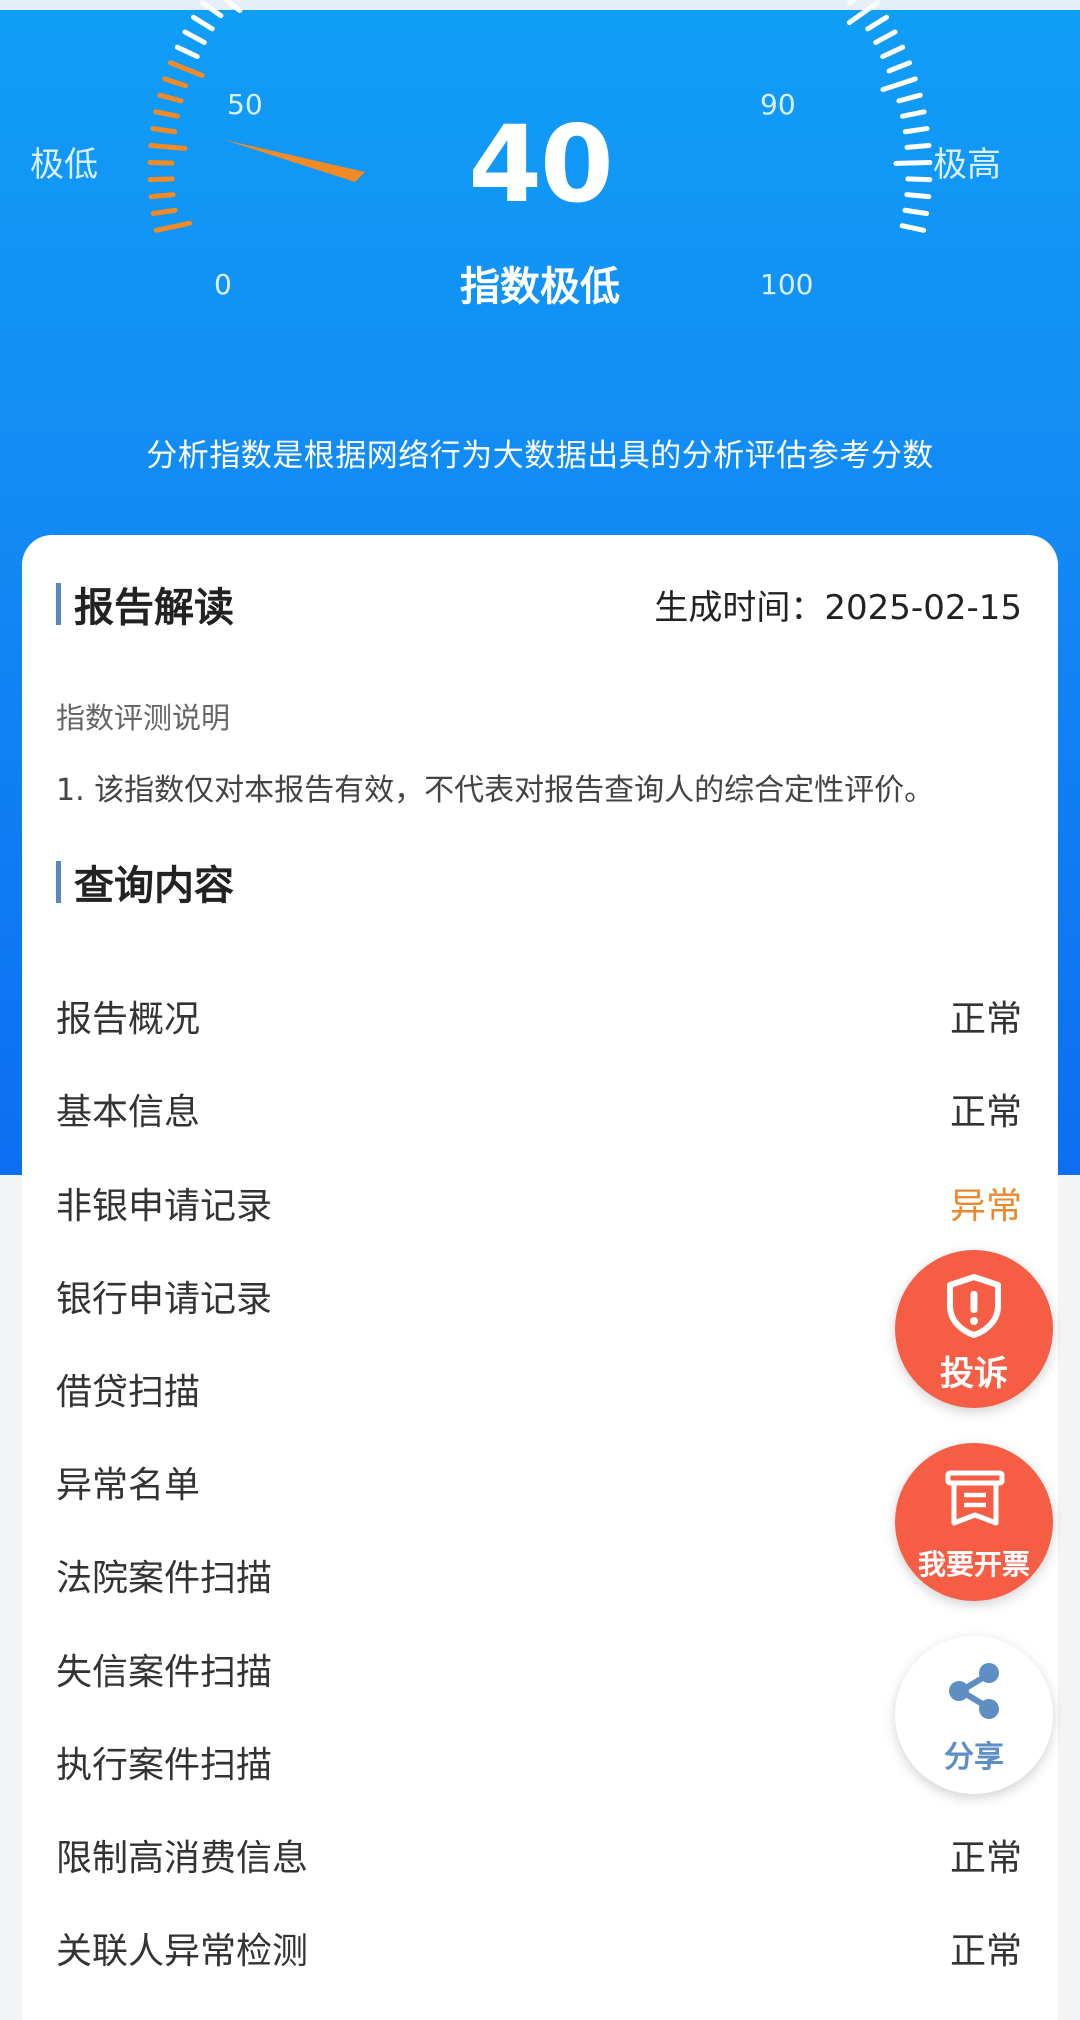 This screenshot has height=2020, width=1080. Describe the element at coordinates (540, 287) in the screenshot. I see `score-label: 指数极低` at that location.